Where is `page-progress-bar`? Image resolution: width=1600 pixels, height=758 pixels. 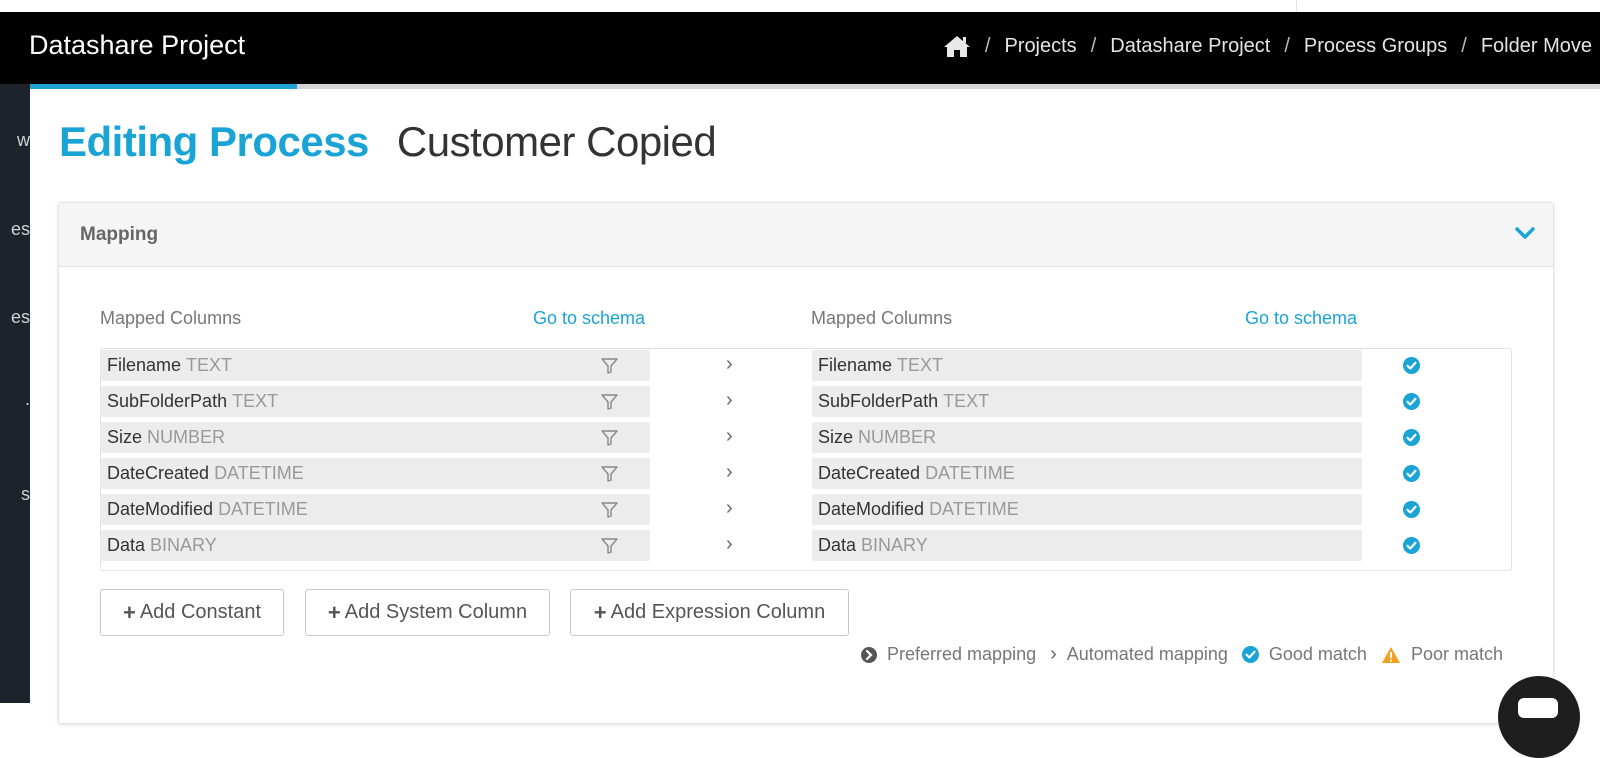
page-progress-bar is located at coordinates (815, 86).